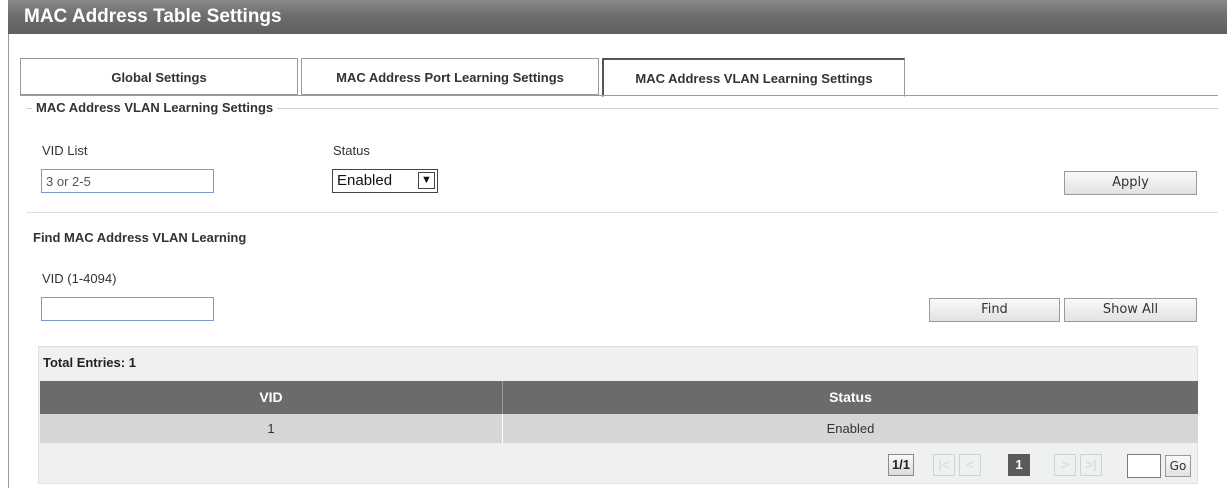  I want to click on title-bar: MAC Address Table Settings, so click(617, 17).